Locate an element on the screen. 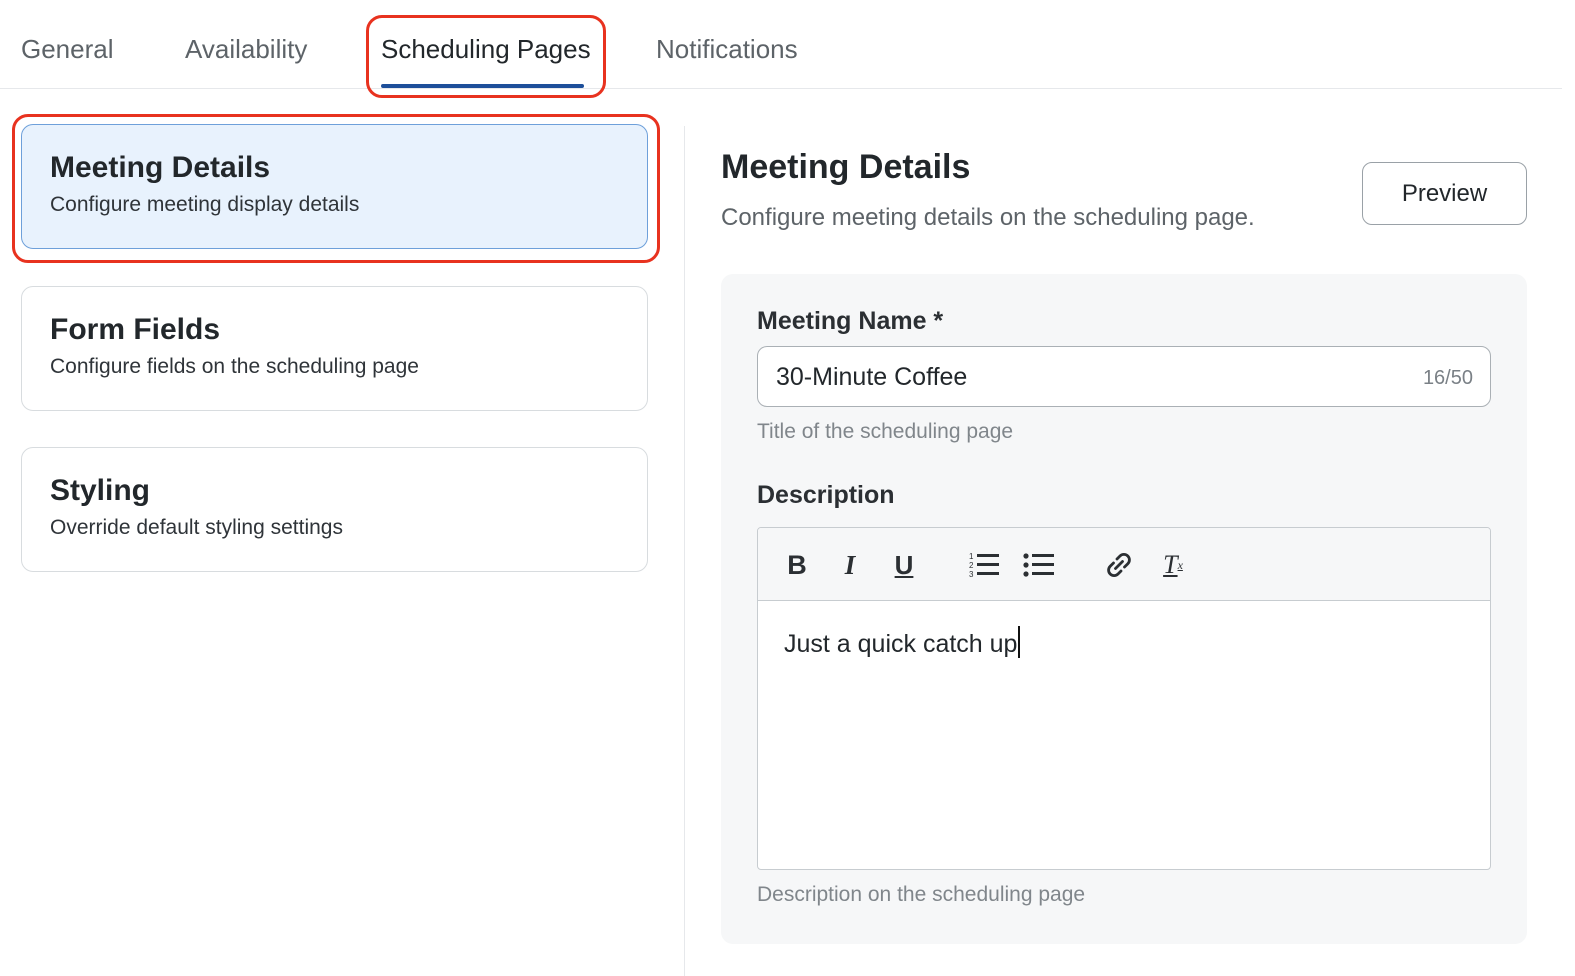  preview-button: Preview is located at coordinates (1444, 193).